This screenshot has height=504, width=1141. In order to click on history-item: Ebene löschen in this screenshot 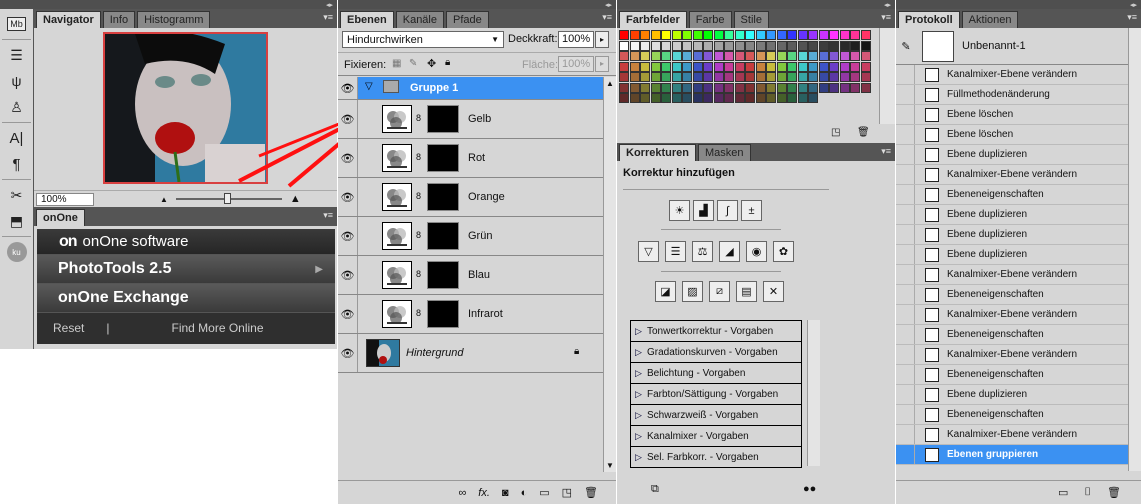, I will do `click(1012, 135)`.